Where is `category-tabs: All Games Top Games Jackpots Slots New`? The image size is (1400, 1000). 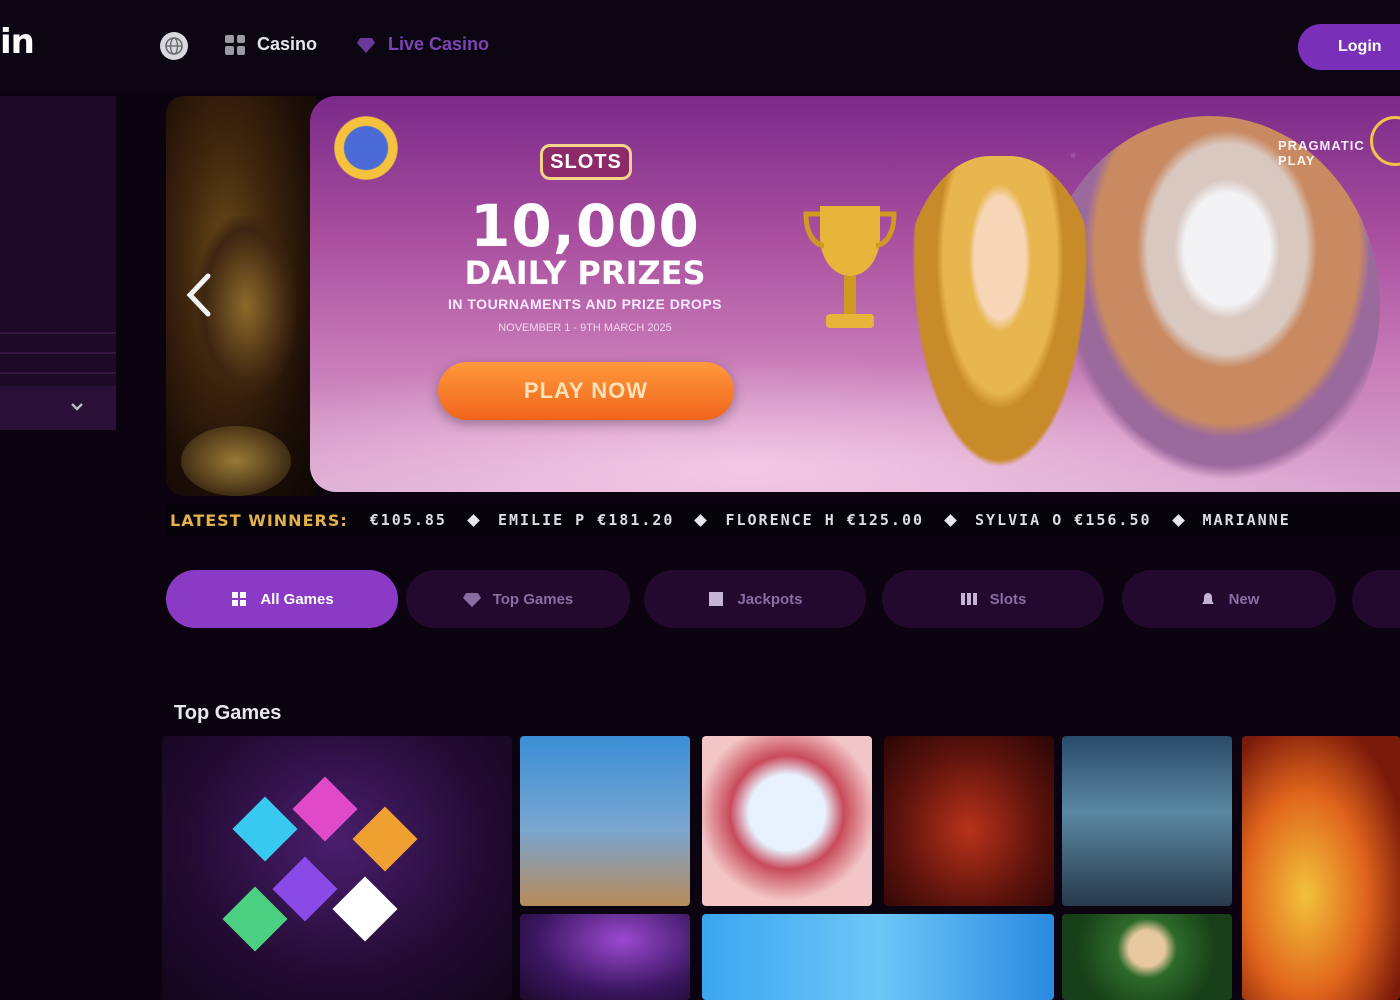 category-tabs: All Games Top Games Jackpots Slots New is located at coordinates (783, 600).